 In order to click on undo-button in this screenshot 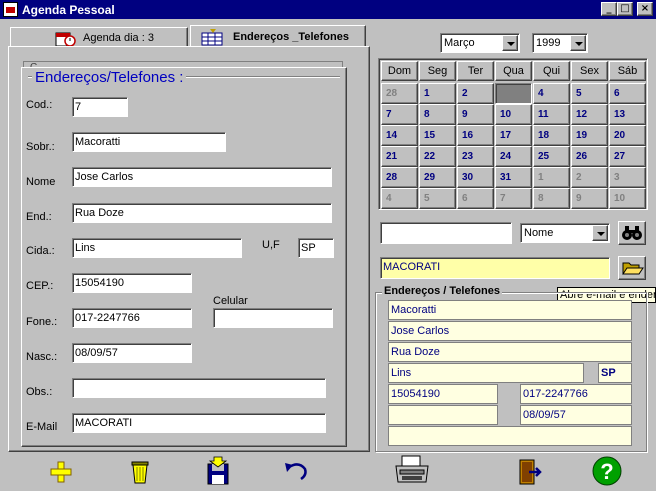, I will do `click(296, 471)`.